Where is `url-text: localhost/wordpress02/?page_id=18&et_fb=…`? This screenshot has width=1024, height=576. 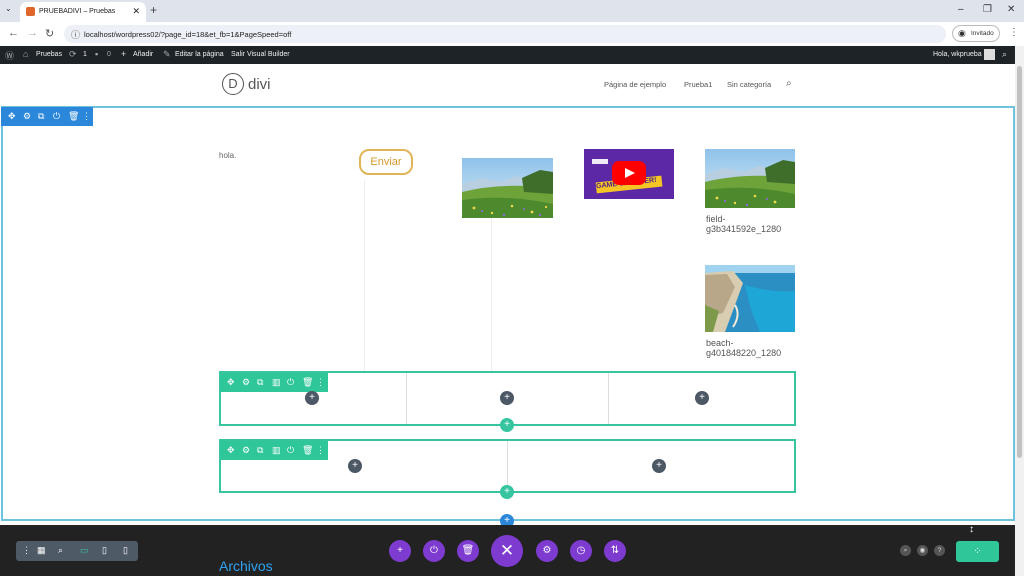 url-text: localhost/wordpress02/?page_id=18&et_fb=… is located at coordinates (188, 34).